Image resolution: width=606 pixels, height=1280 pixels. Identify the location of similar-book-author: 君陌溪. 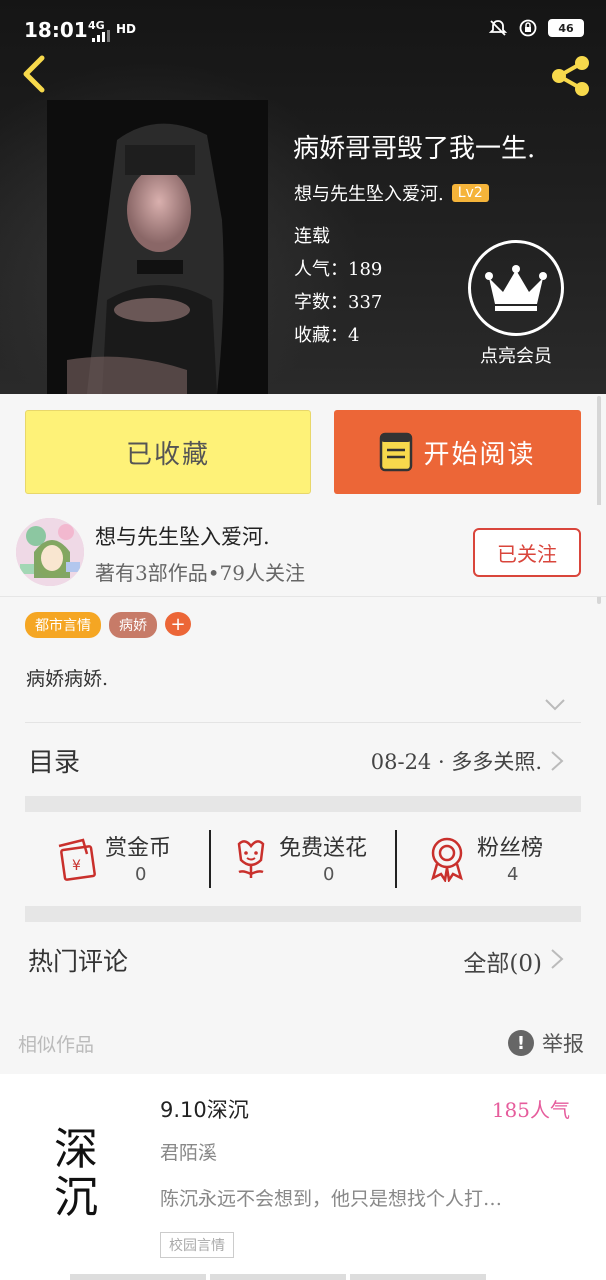
(189, 1153).